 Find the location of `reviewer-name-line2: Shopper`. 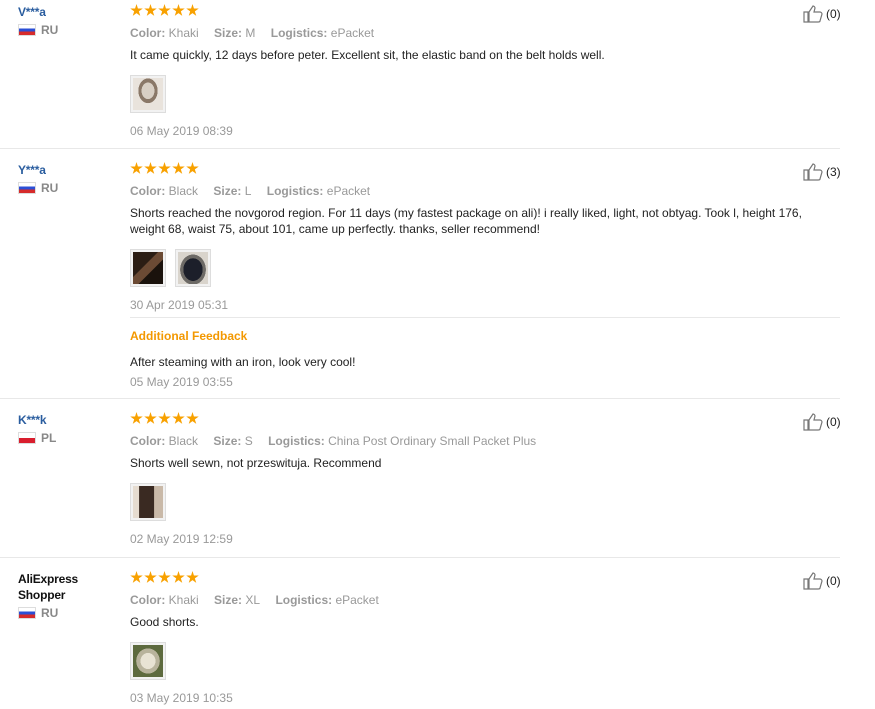

reviewer-name-line2: Shopper is located at coordinates (42, 595).